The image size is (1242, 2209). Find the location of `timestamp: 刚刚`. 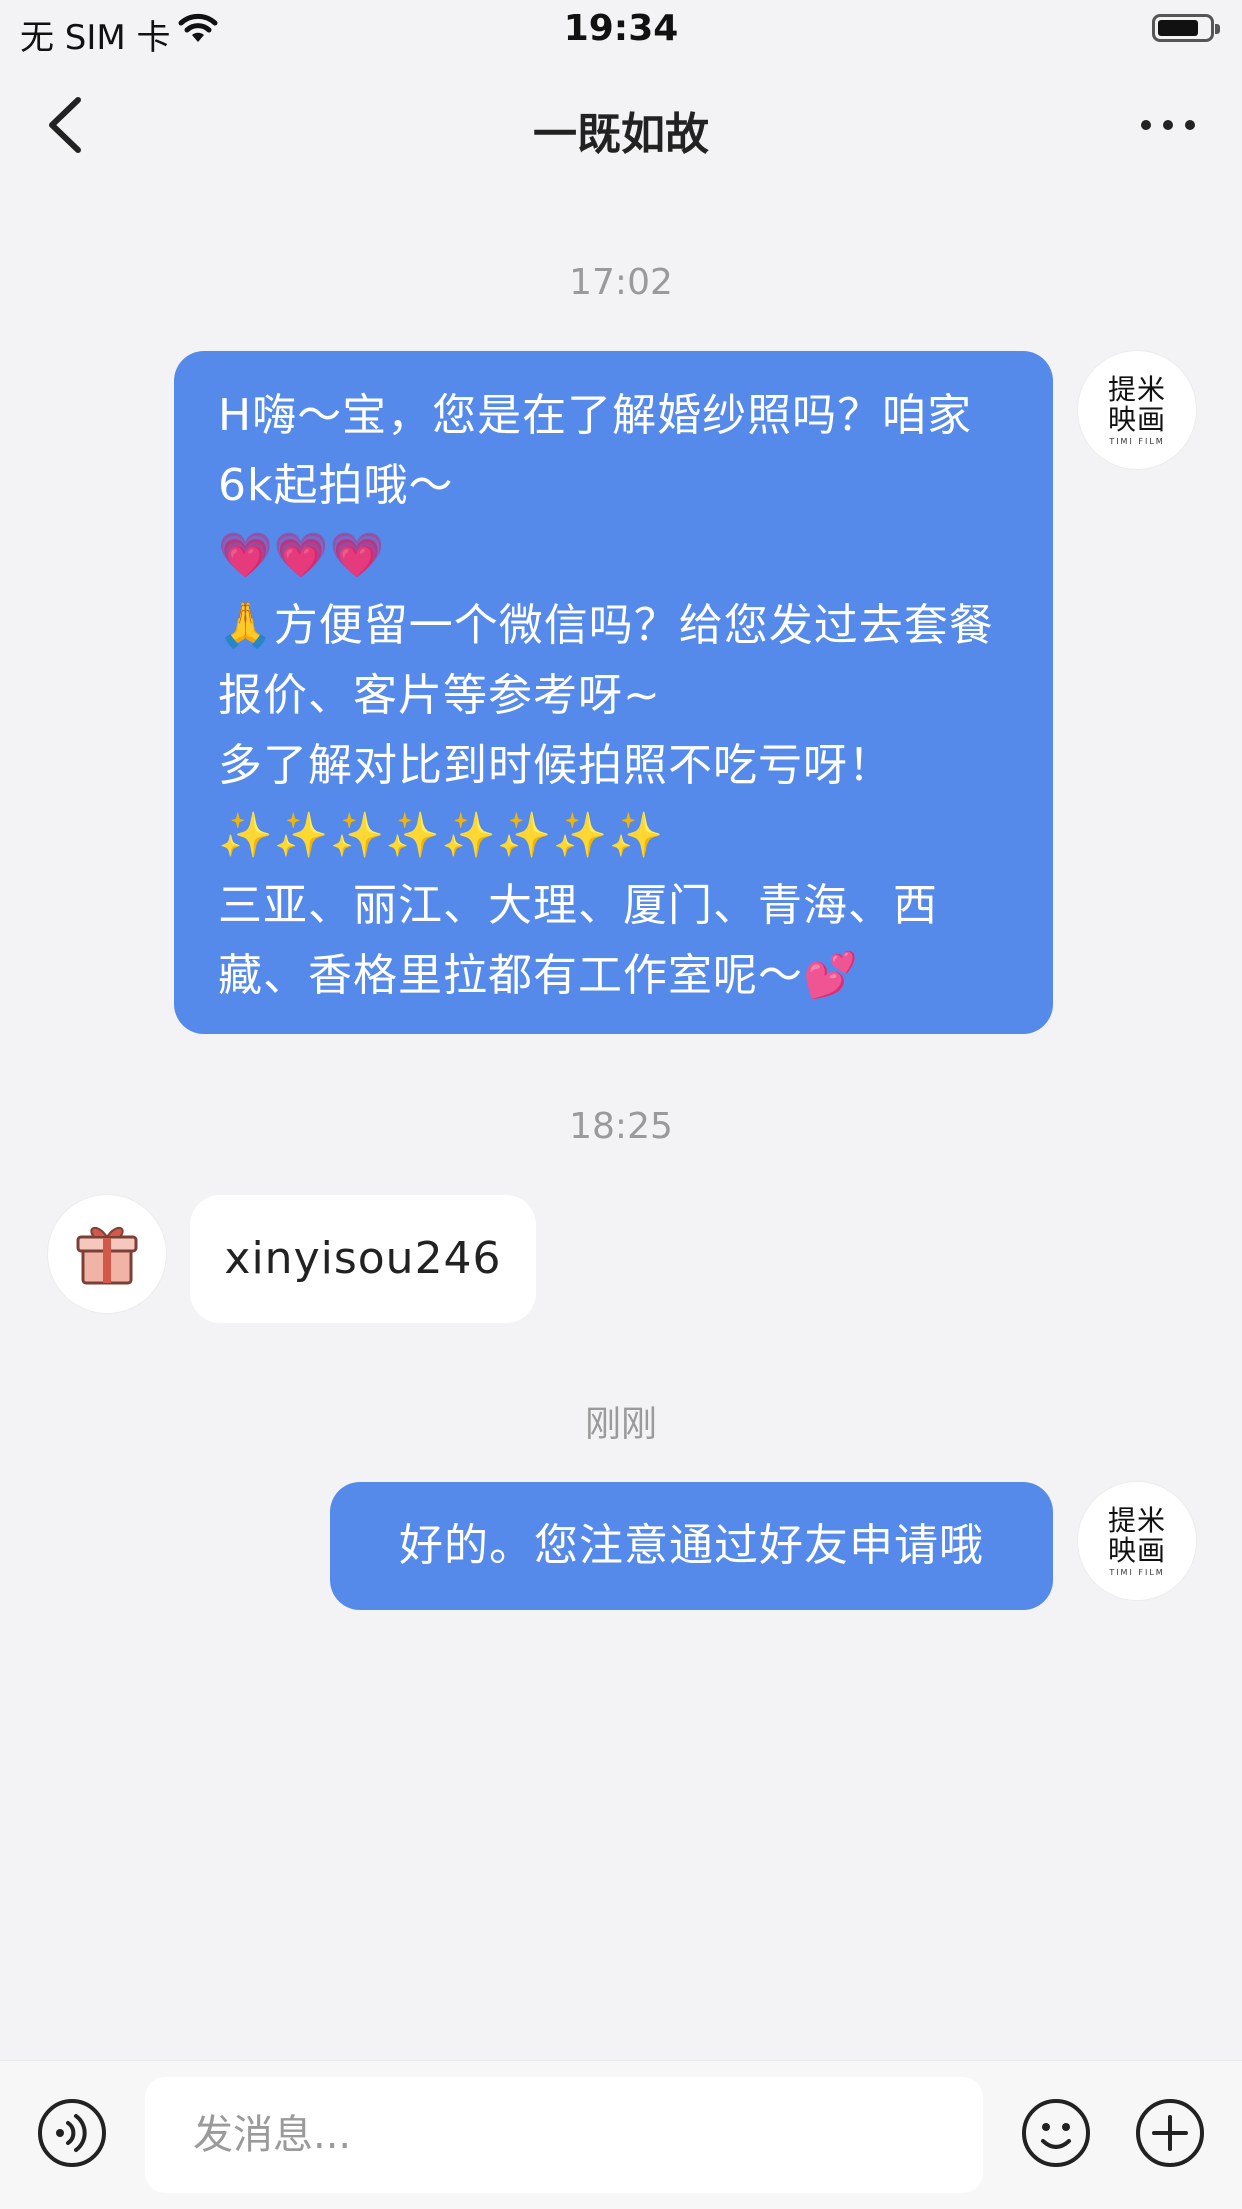

timestamp: 刚刚 is located at coordinates (620, 1424).